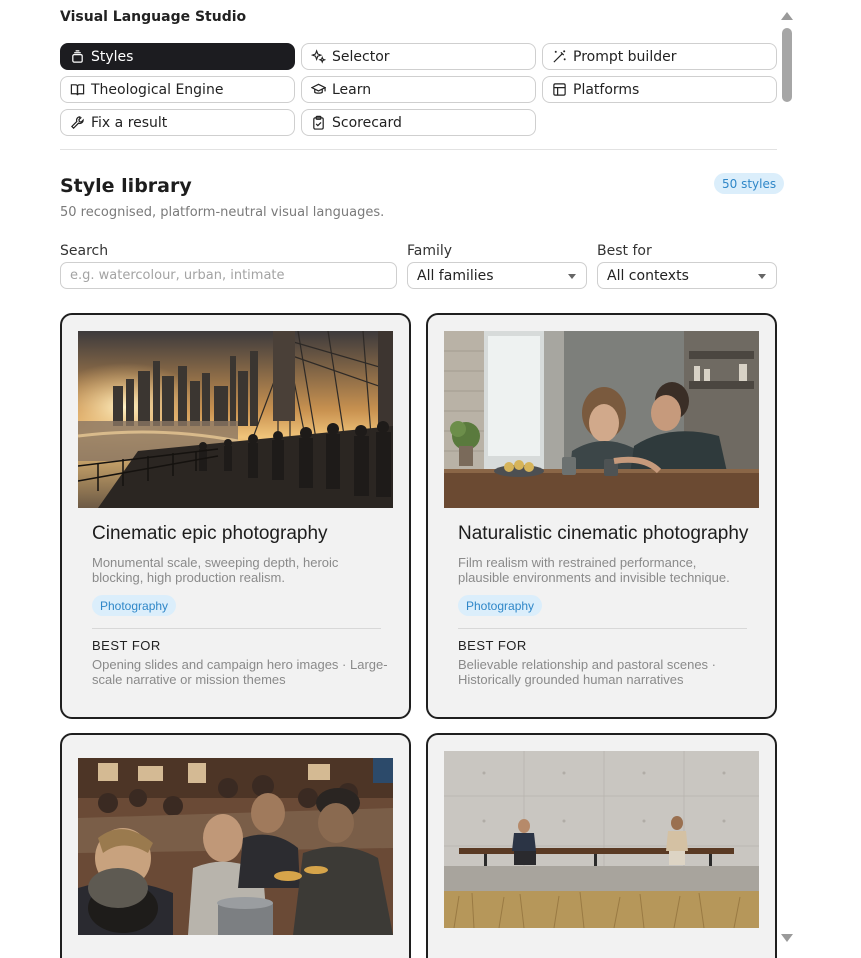  What do you see at coordinates (418, 122) in the screenshot?
I see `tab-scorecard: Scorecard` at bounding box center [418, 122].